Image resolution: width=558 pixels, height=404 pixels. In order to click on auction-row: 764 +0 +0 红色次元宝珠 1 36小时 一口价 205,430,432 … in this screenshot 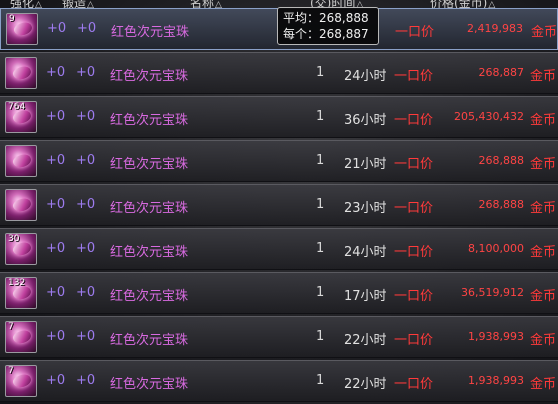, I will do `click(279, 117)`.